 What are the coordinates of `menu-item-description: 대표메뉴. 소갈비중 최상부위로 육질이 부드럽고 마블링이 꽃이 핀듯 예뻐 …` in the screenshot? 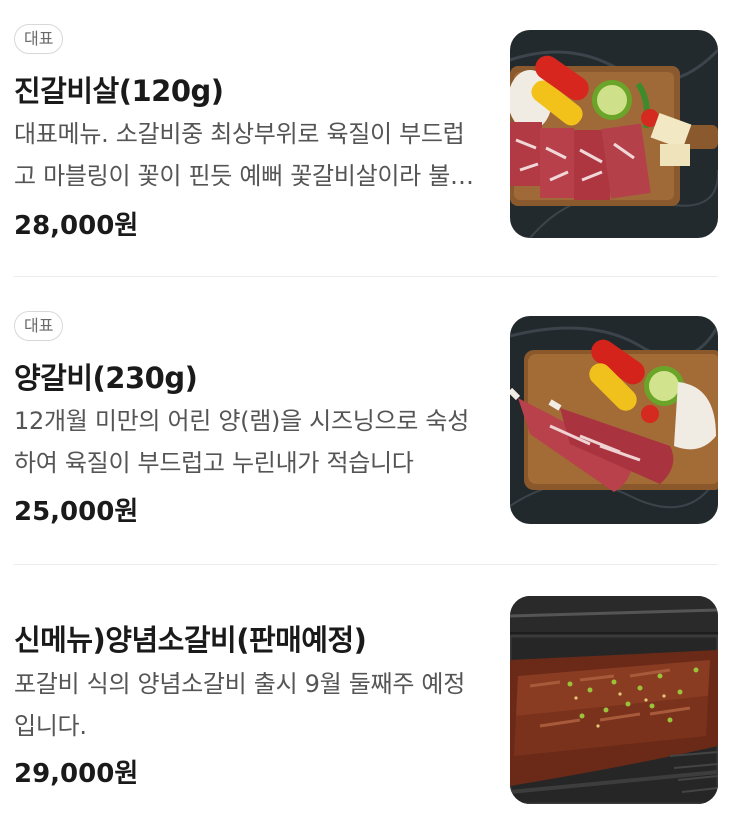 It's located at (243, 155).